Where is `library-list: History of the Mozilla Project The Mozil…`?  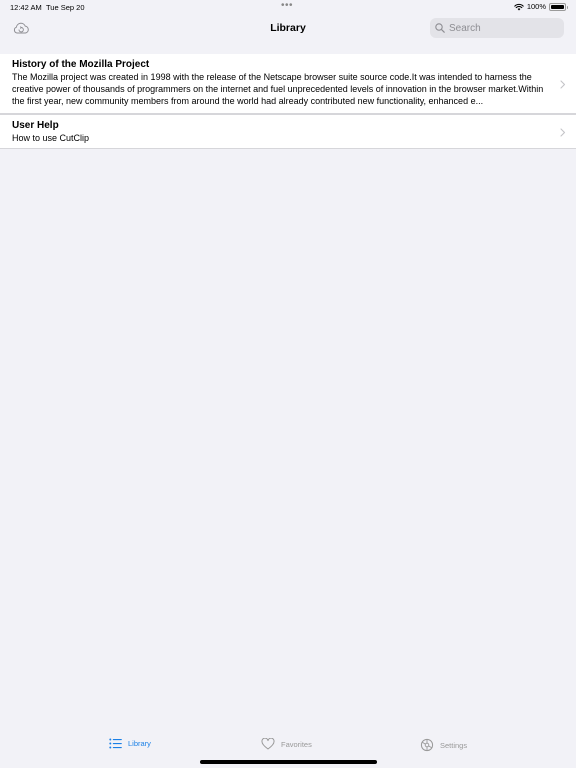
library-list: History of the Mozilla Project The Mozil… is located at coordinates (288, 101).